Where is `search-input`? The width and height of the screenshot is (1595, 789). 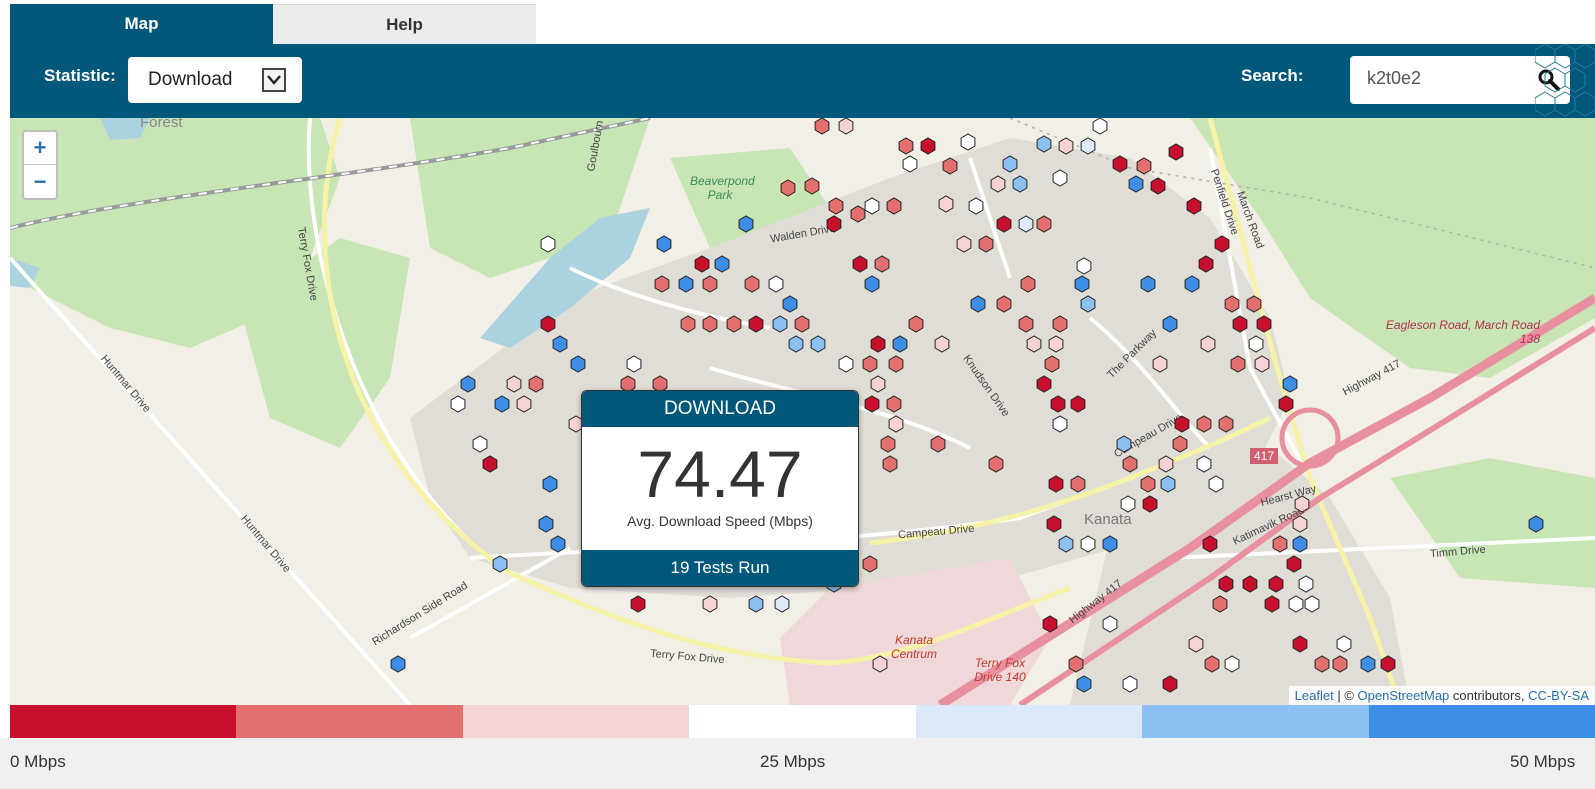 search-input is located at coordinates (1442, 78).